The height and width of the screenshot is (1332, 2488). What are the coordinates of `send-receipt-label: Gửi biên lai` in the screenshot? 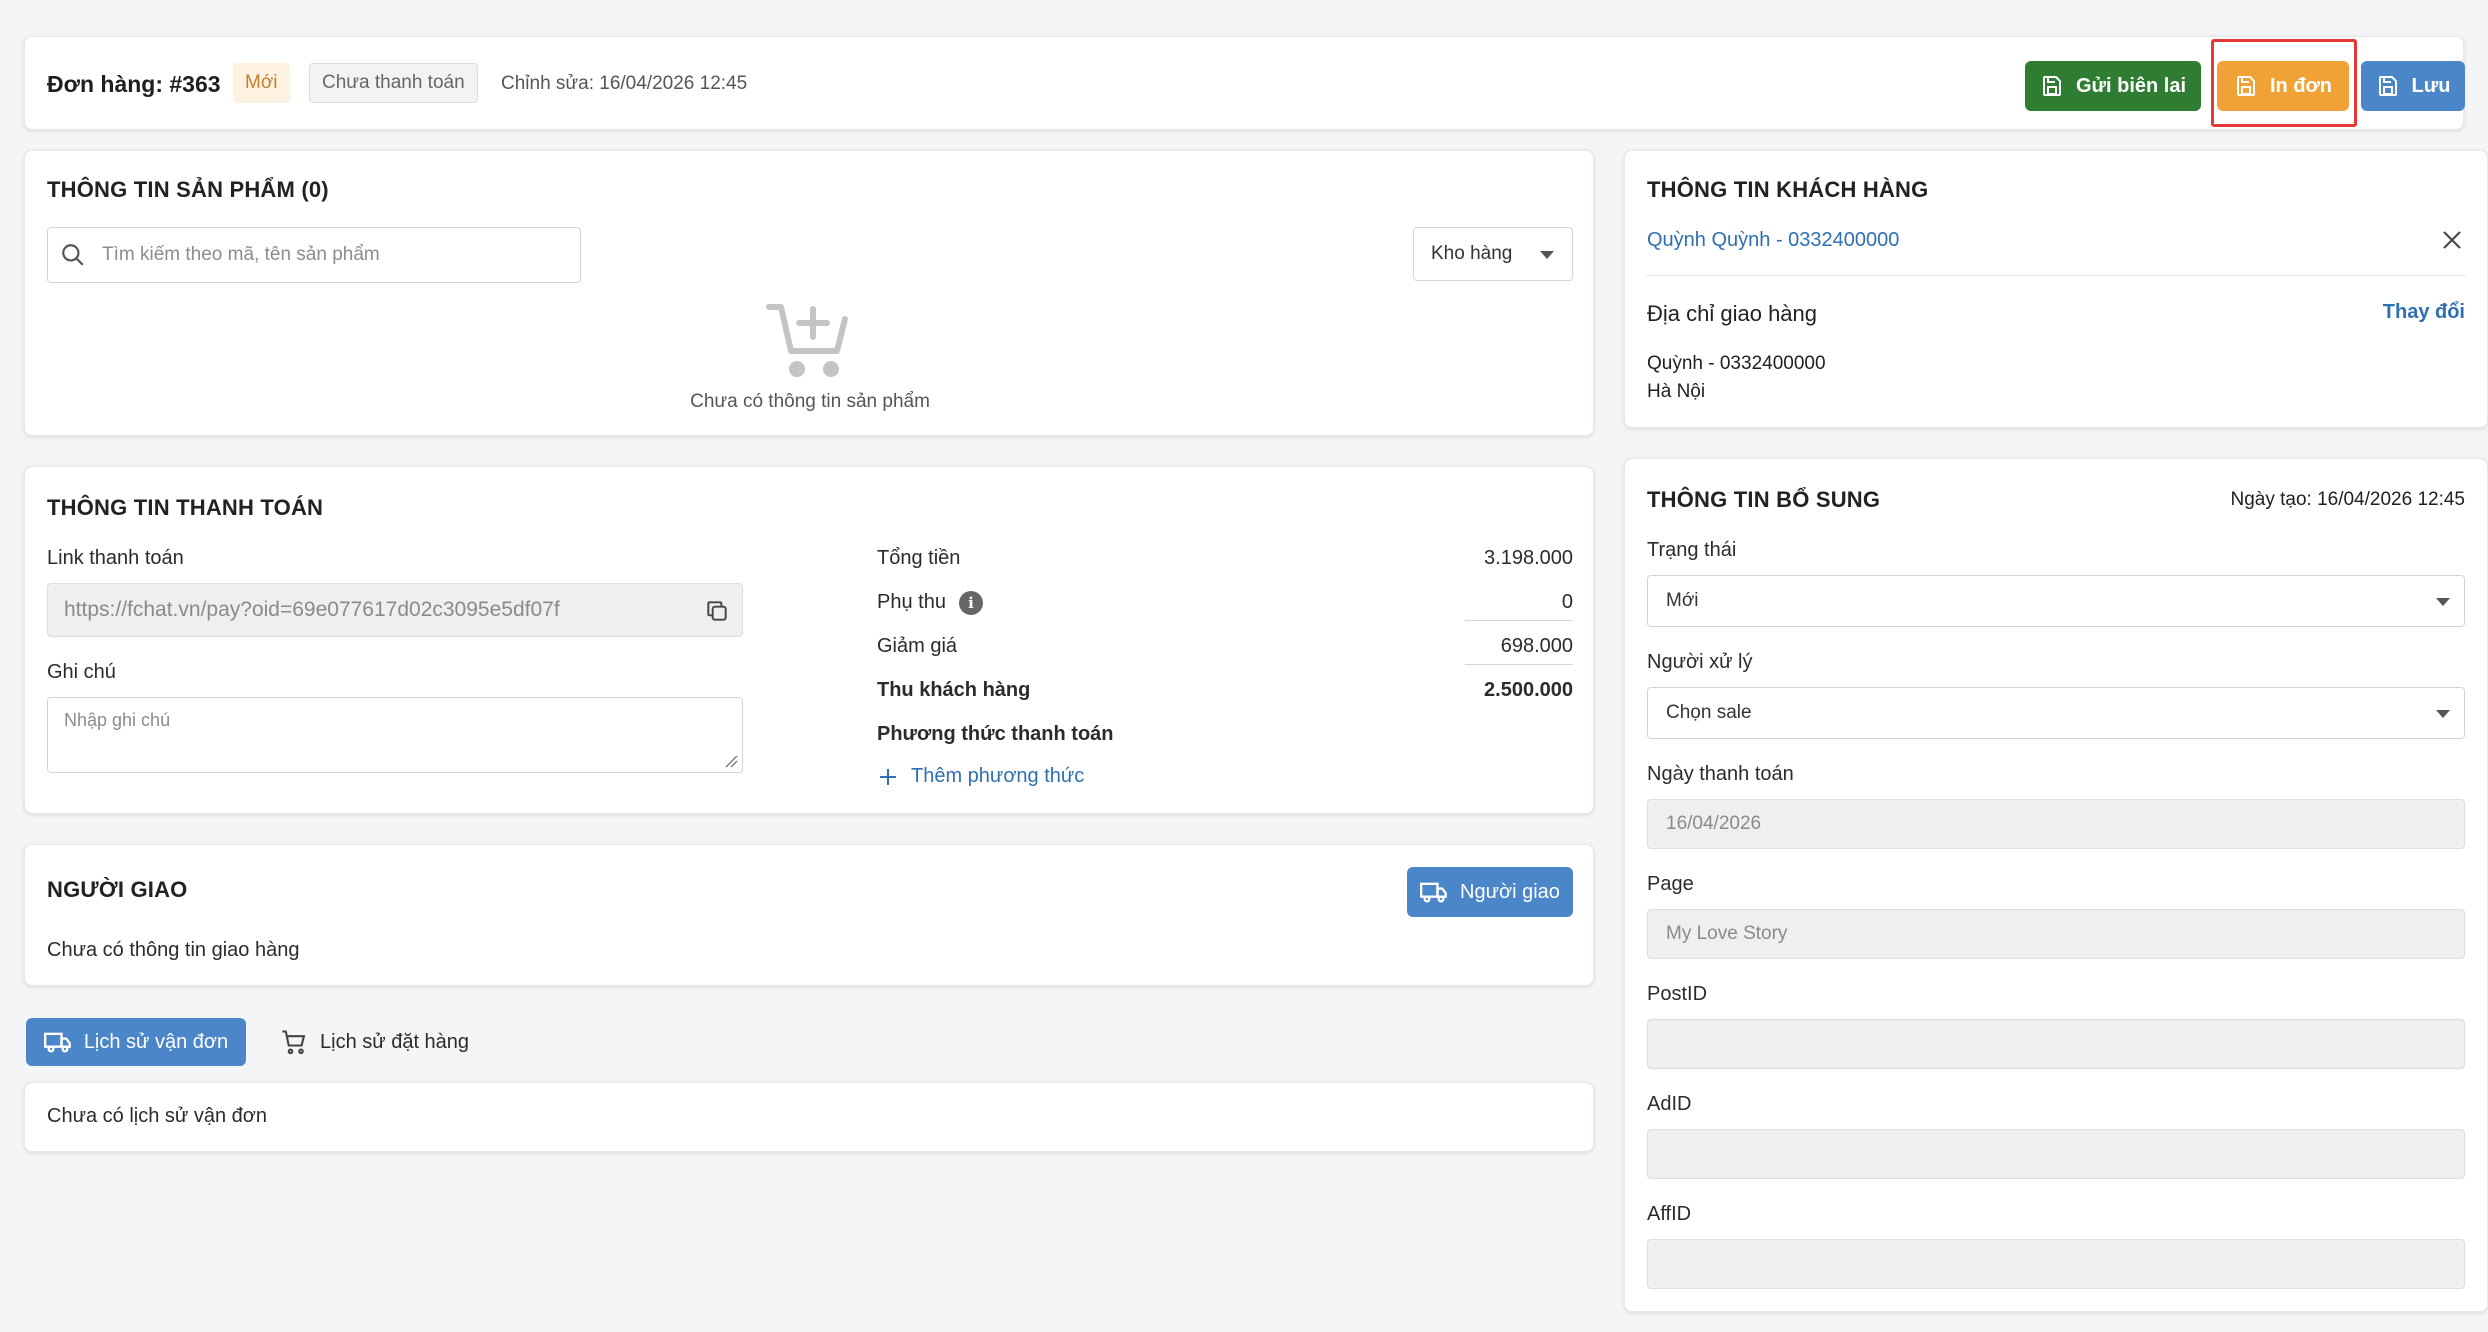 It's located at (2131, 85).